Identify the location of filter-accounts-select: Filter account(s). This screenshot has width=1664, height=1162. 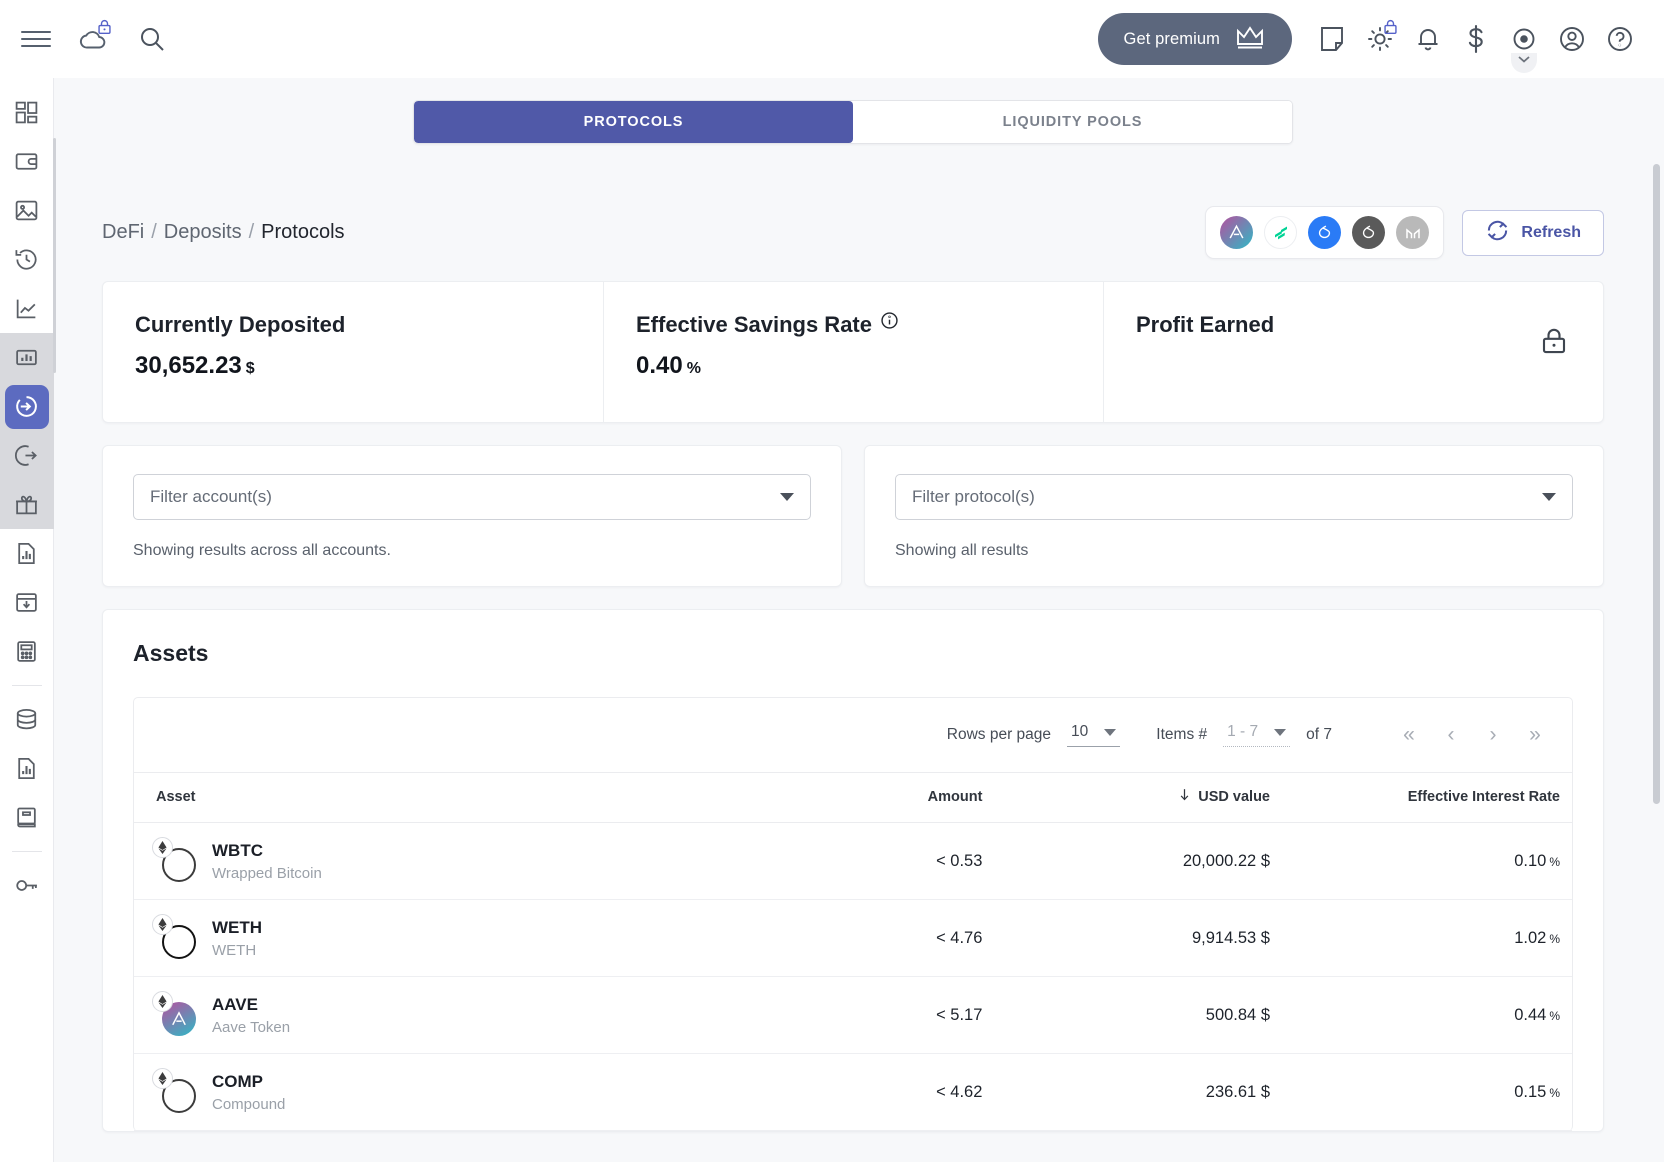
(472, 497).